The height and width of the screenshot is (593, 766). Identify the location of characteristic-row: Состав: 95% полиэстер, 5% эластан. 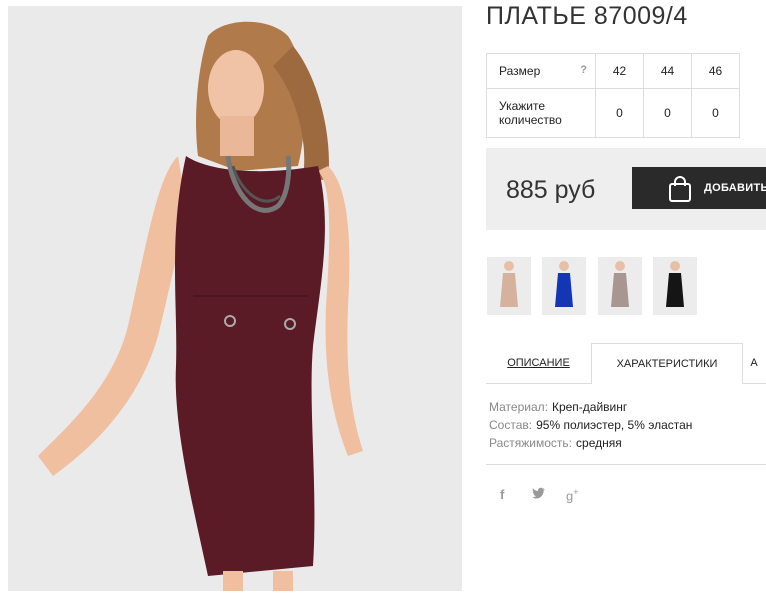
(590, 425).